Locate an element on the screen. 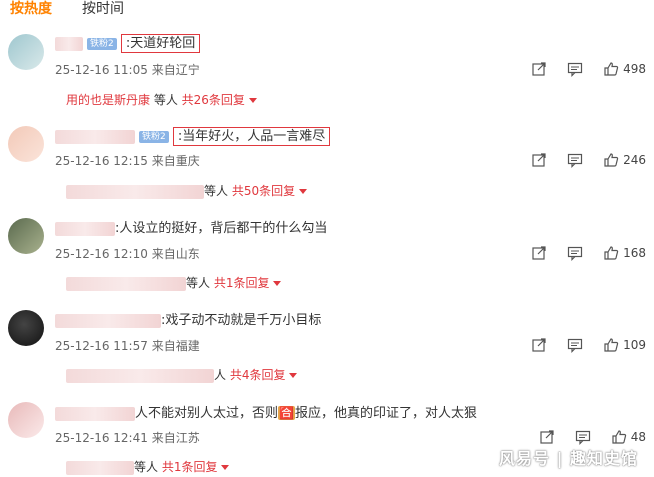 The image size is (654, 477). sort-tabs: 按热度 按时间 is located at coordinates (62, 11).